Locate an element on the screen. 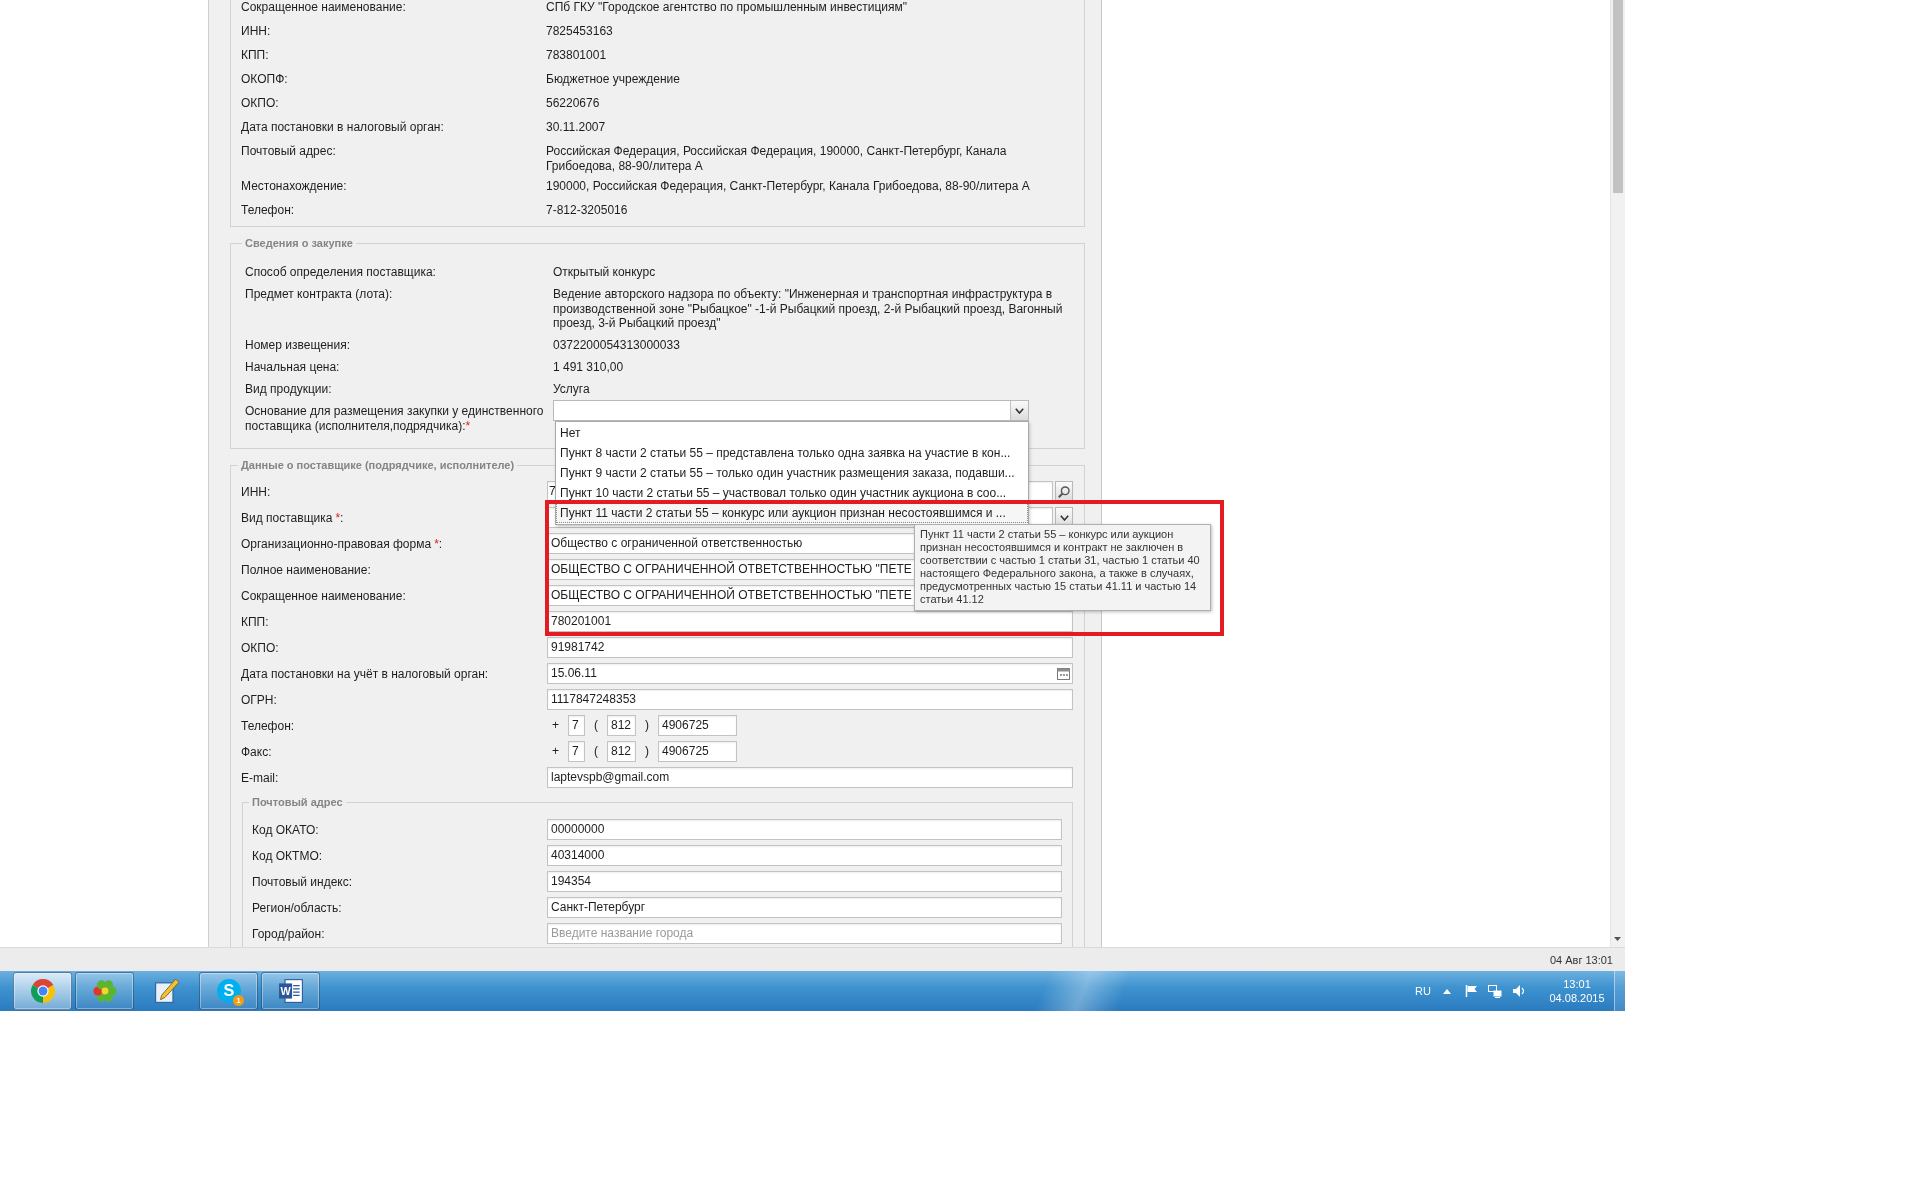 The height and width of the screenshot is (1200, 1920). field-label: Номер извещения: is located at coordinates (298, 345).